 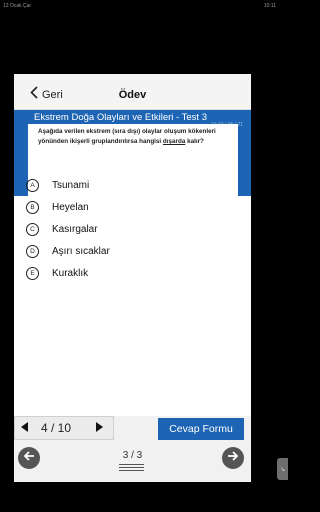 What do you see at coordinates (32, 251) in the screenshot?
I see `option-letter: D` at bounding box center [32, 251].